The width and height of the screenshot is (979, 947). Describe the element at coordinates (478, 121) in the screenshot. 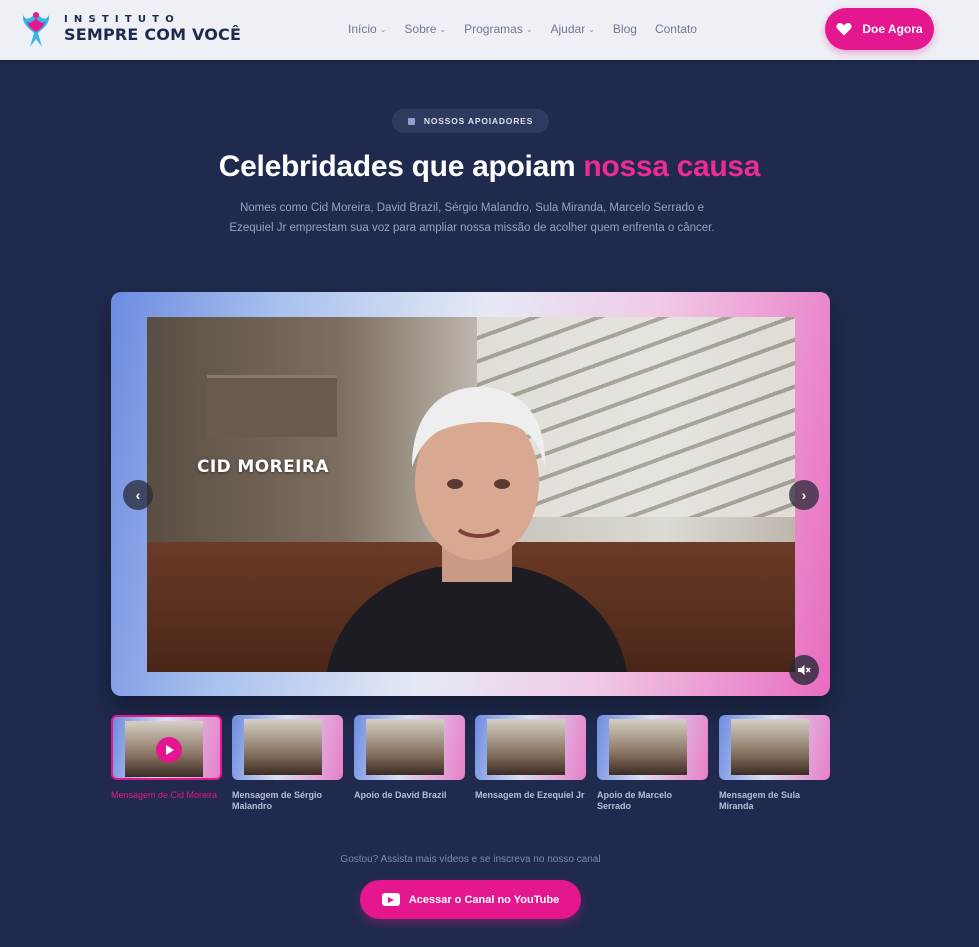

I see `badge-label: NOSSOS APOIADORES` at that location.